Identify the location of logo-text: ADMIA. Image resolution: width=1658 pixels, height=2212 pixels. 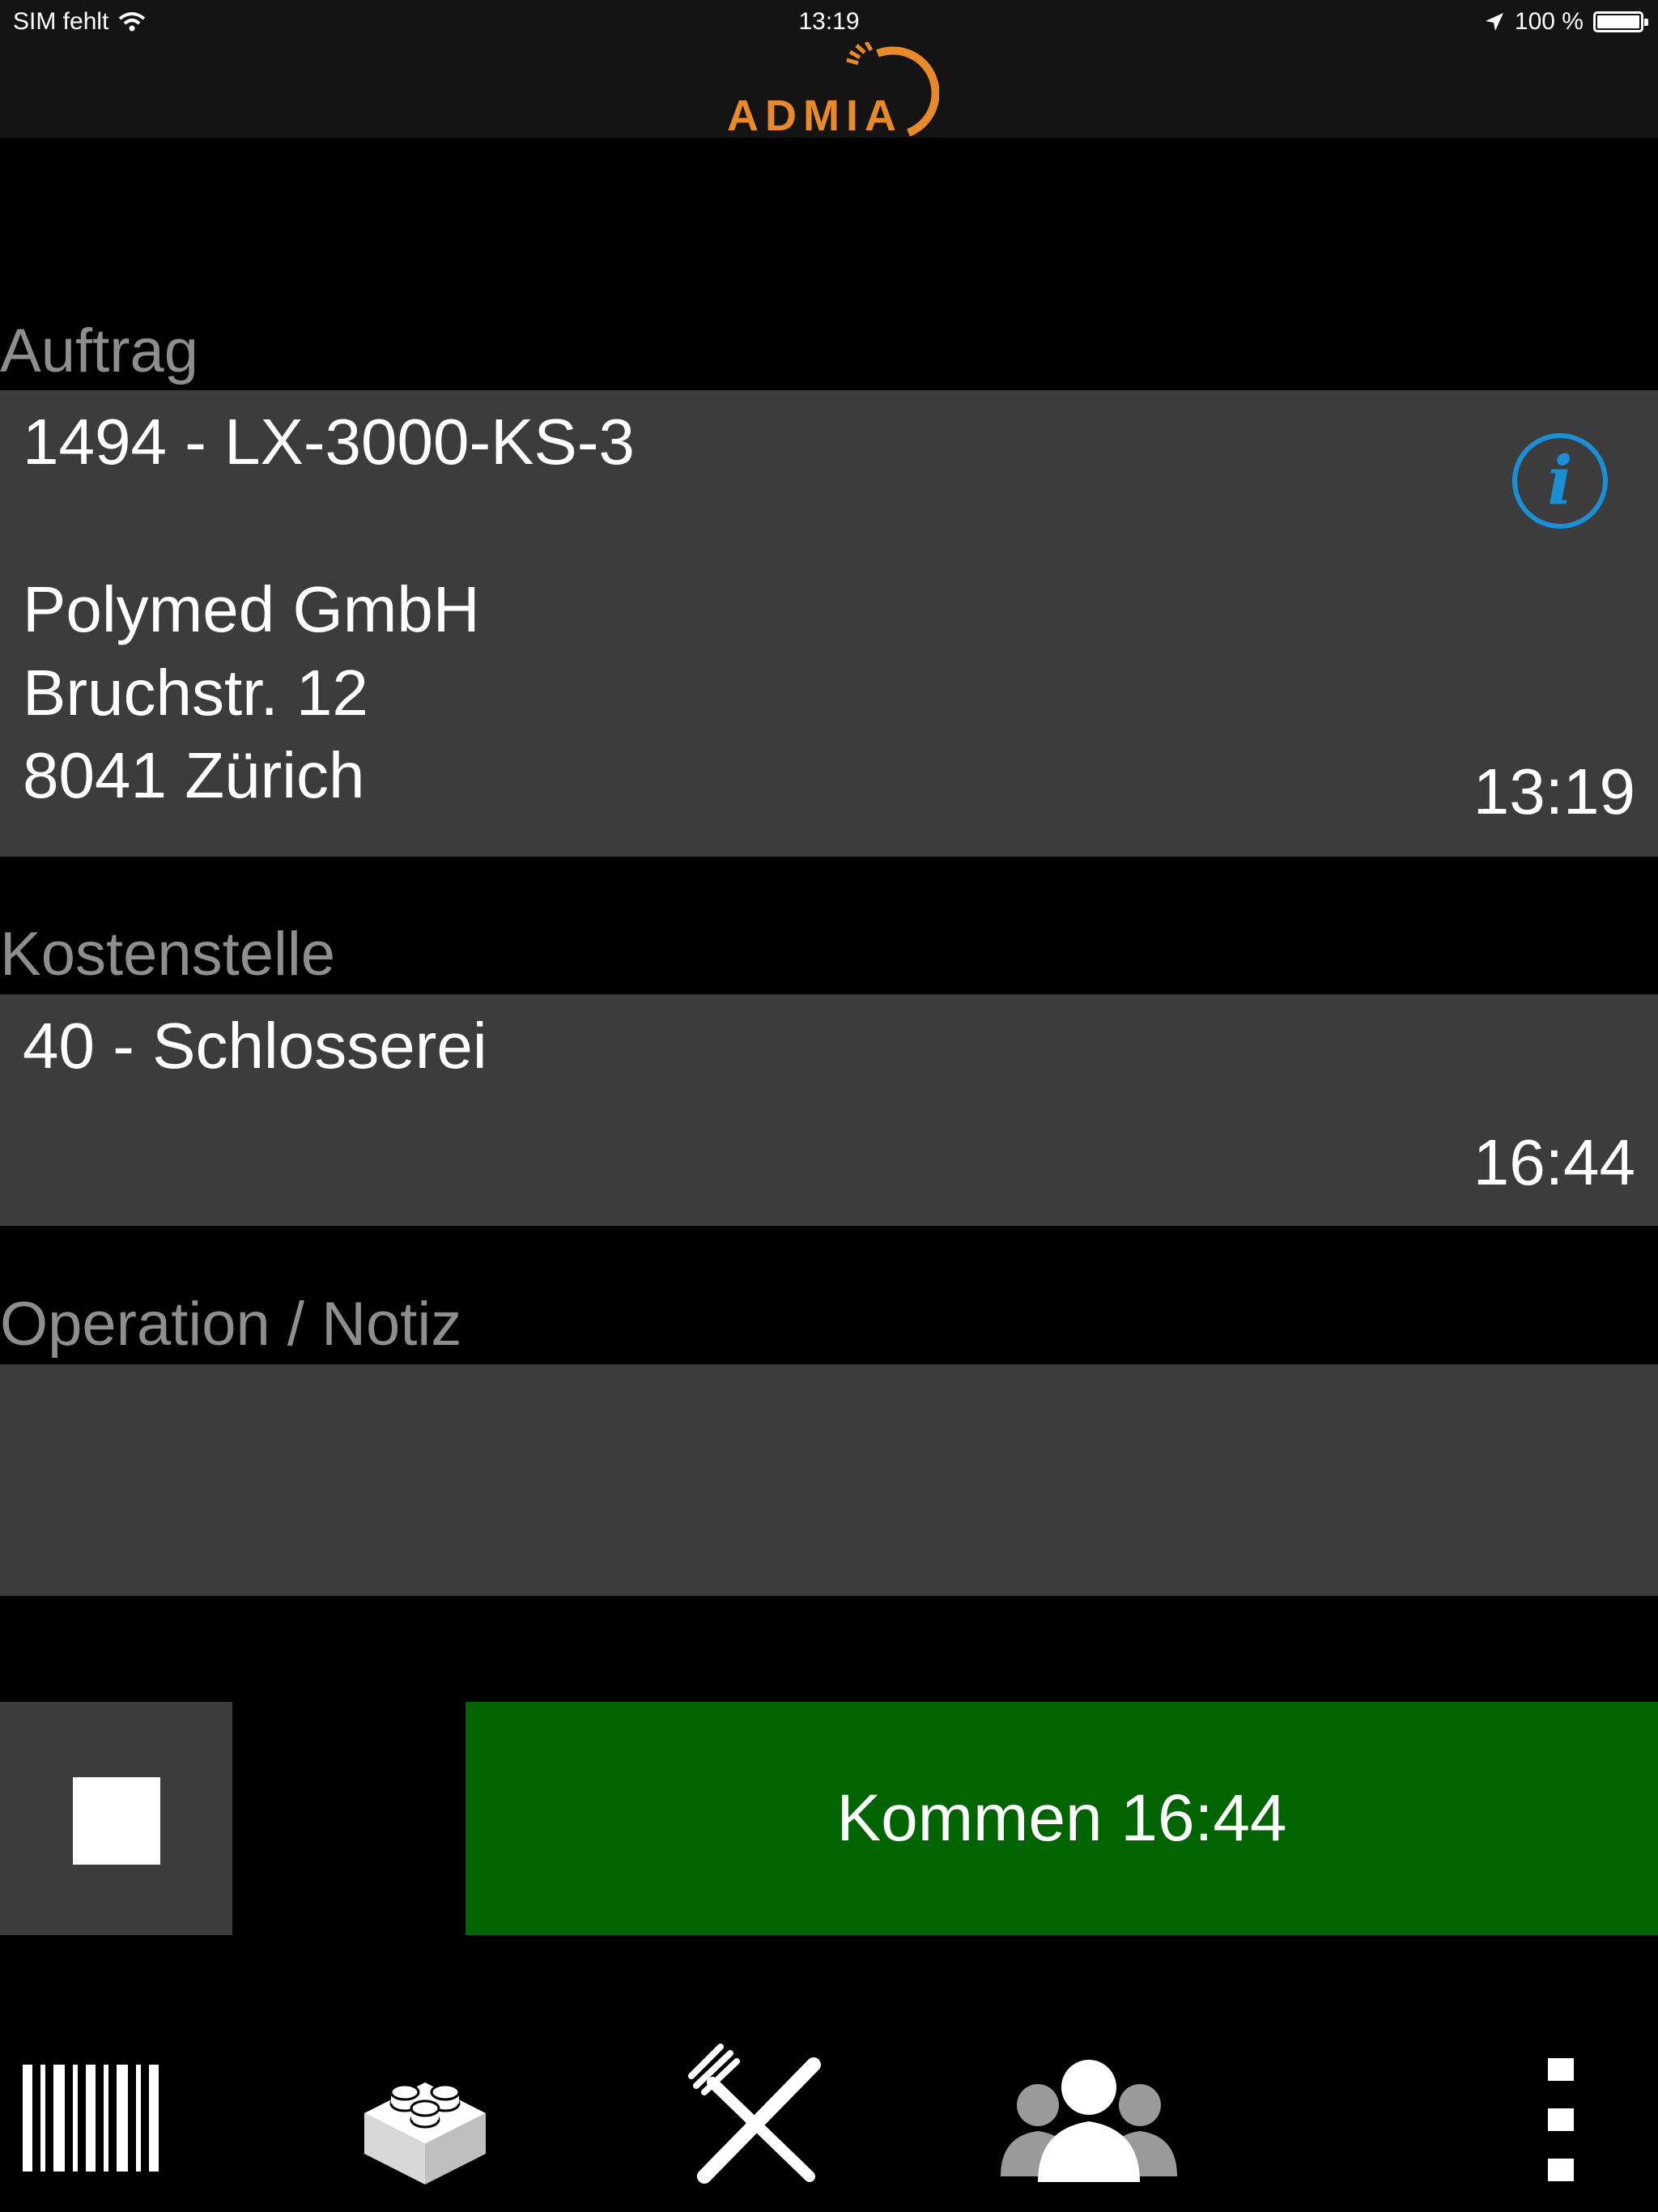
(815, 116).